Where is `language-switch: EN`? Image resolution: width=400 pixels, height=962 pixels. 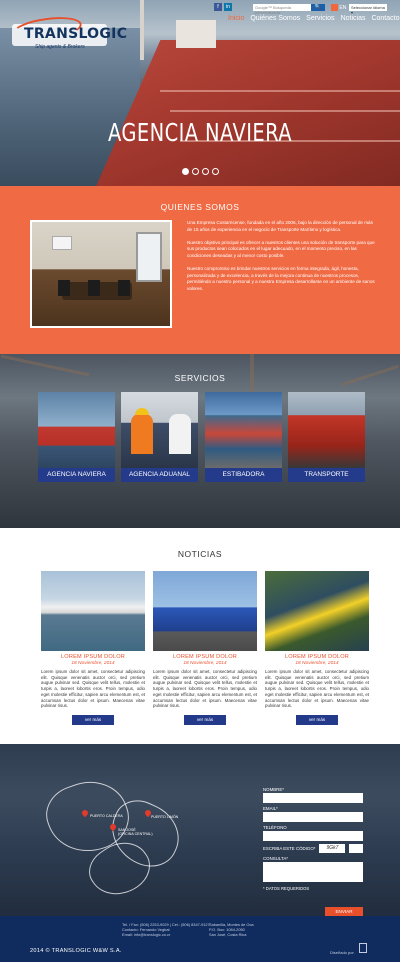 language-switch: EN is located at coordinates (338, 7).